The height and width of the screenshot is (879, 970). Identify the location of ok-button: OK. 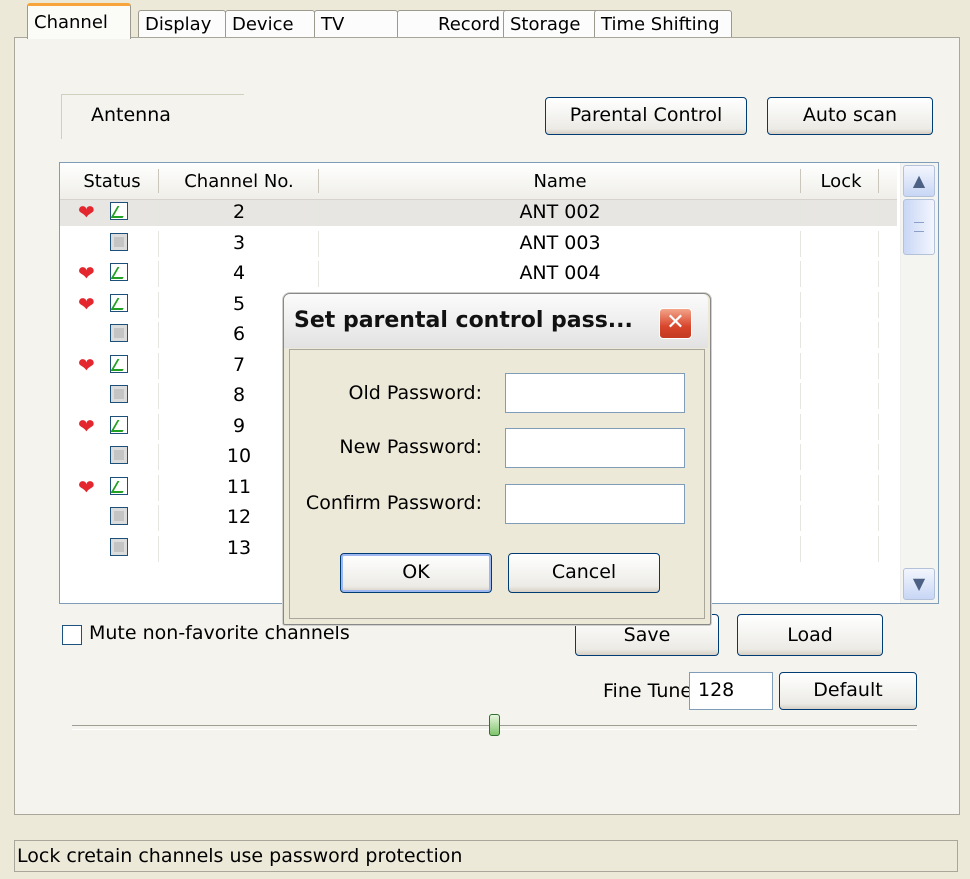
(416, 573).